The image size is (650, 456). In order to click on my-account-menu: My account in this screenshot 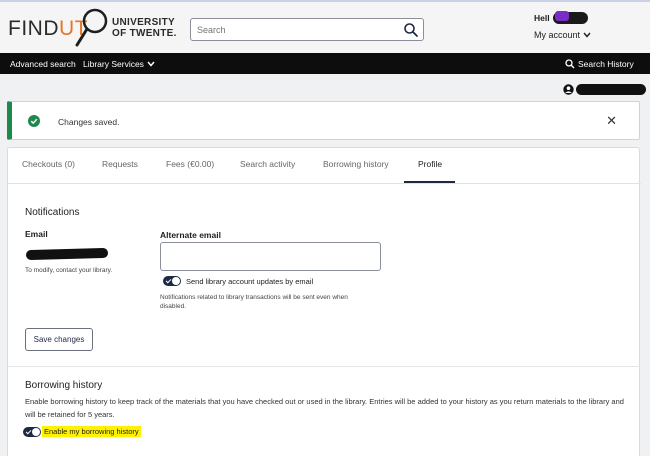, I will do `click(562, 35)`.